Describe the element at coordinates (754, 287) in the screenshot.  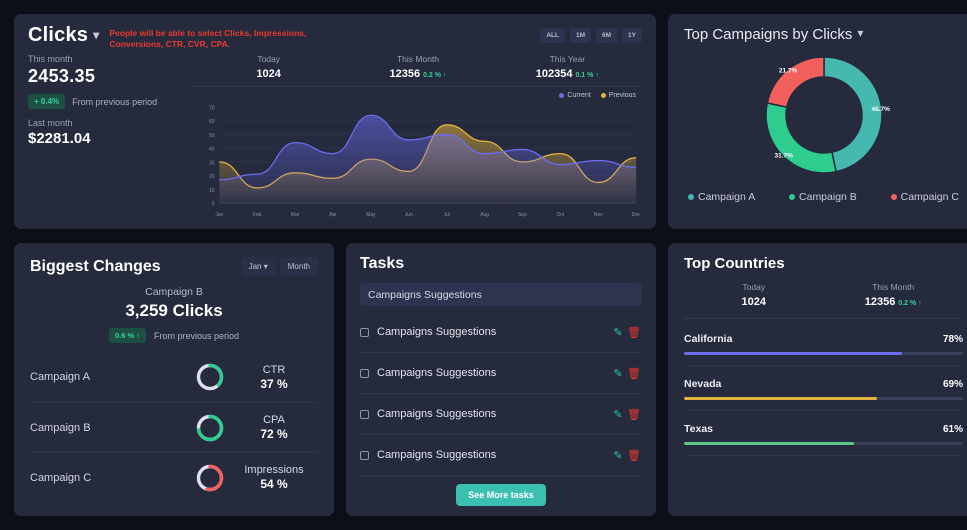
I see `tc-kpi-today-label: Today` at that location.